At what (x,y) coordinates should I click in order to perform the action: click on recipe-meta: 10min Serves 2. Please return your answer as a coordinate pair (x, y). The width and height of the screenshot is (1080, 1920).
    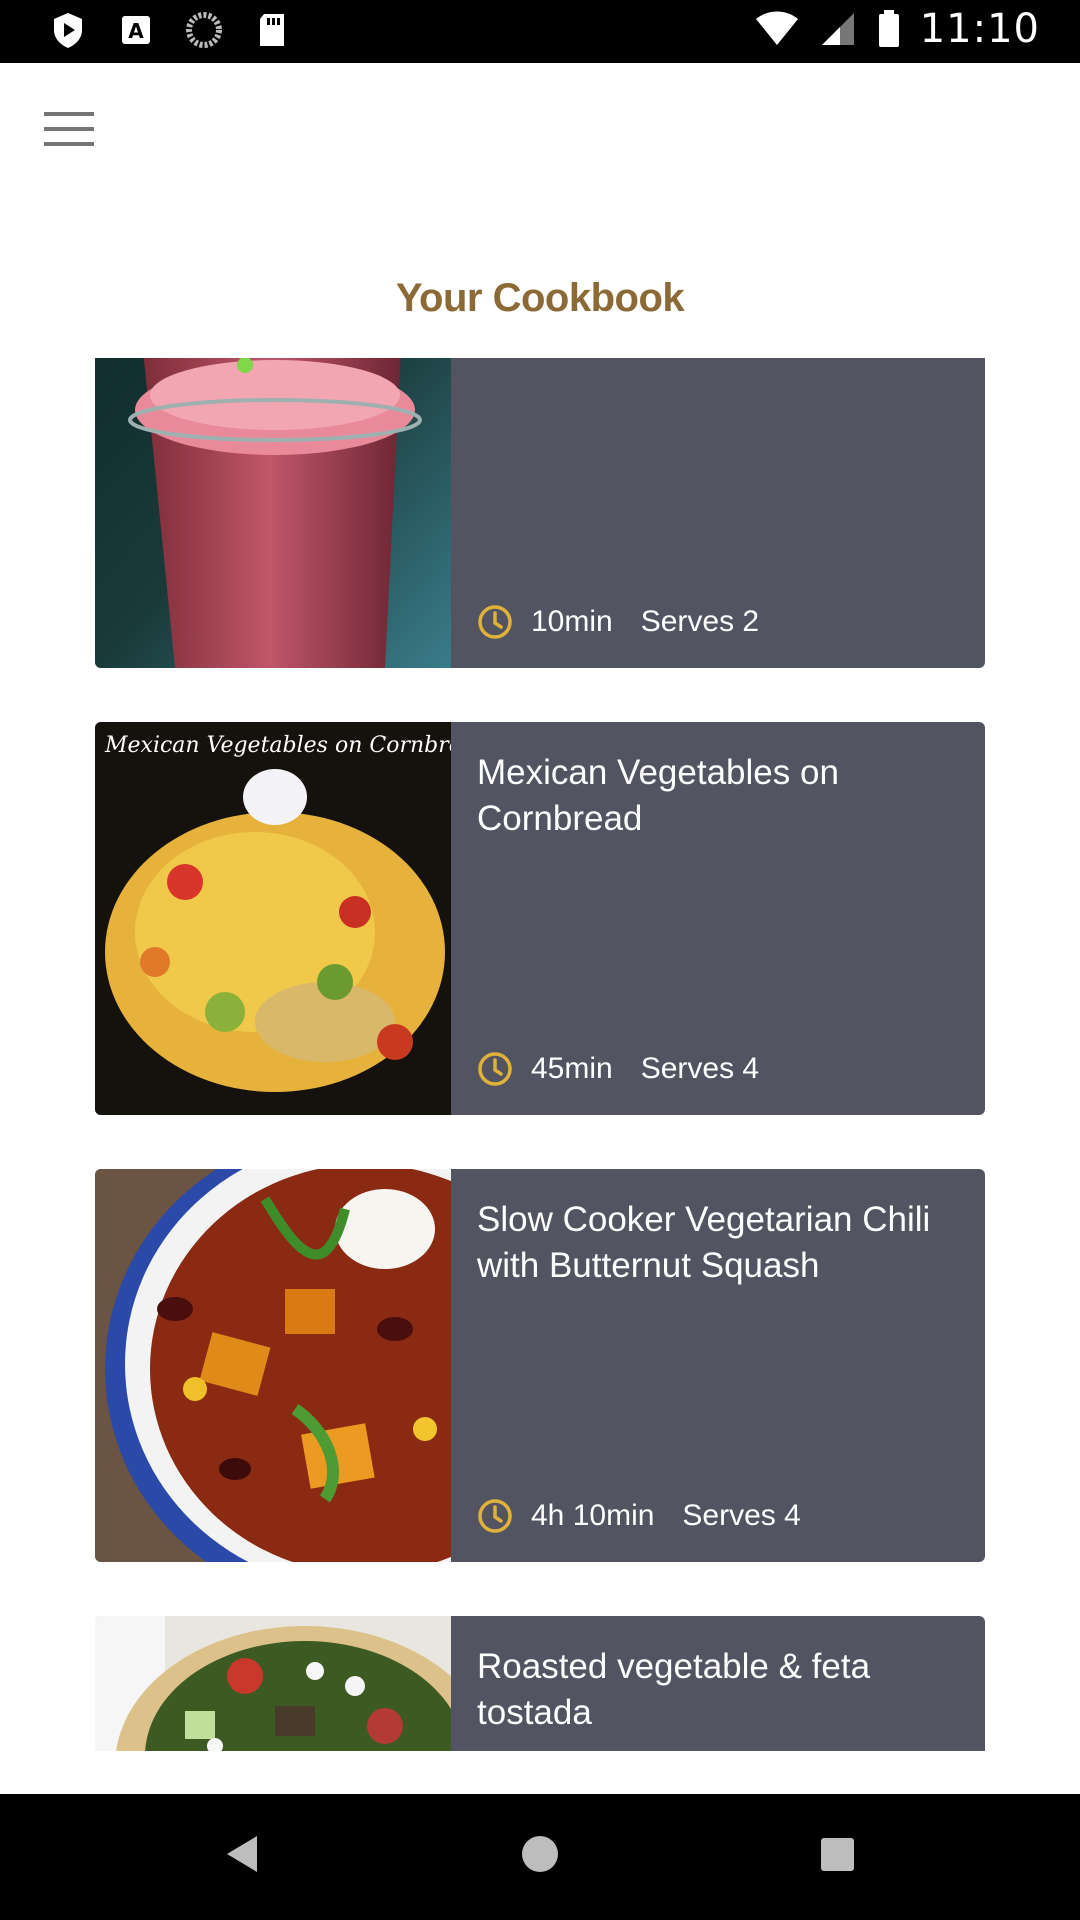
    Looking at the image, I should click on (618, 622).